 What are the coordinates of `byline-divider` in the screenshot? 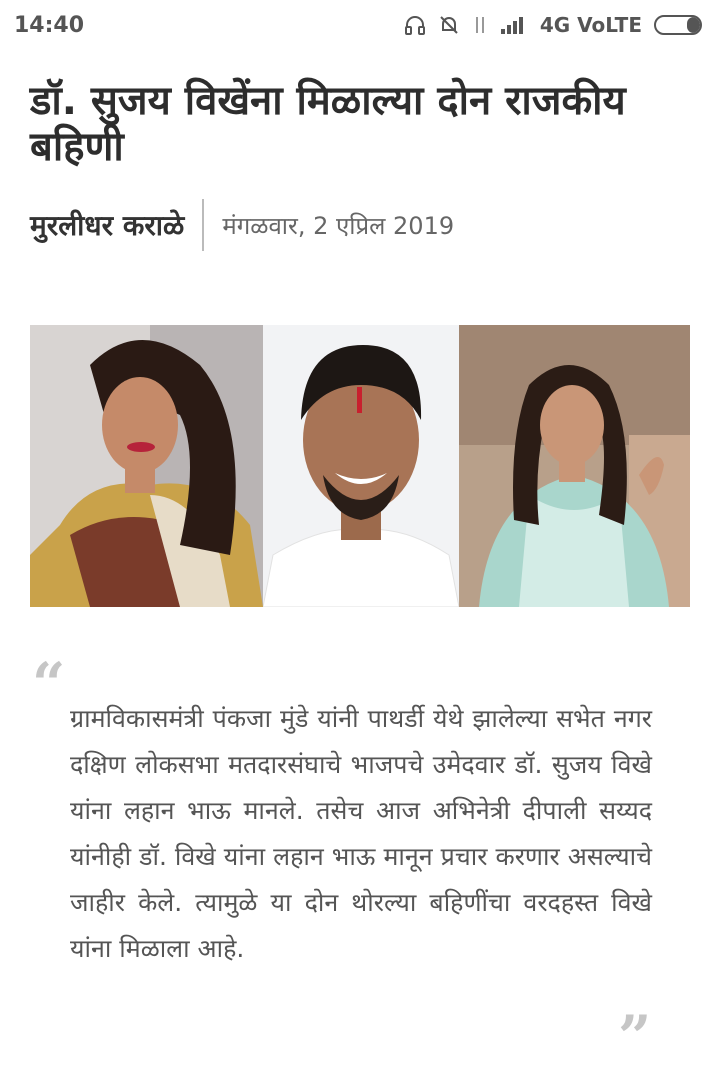 It's located at (203, 225).